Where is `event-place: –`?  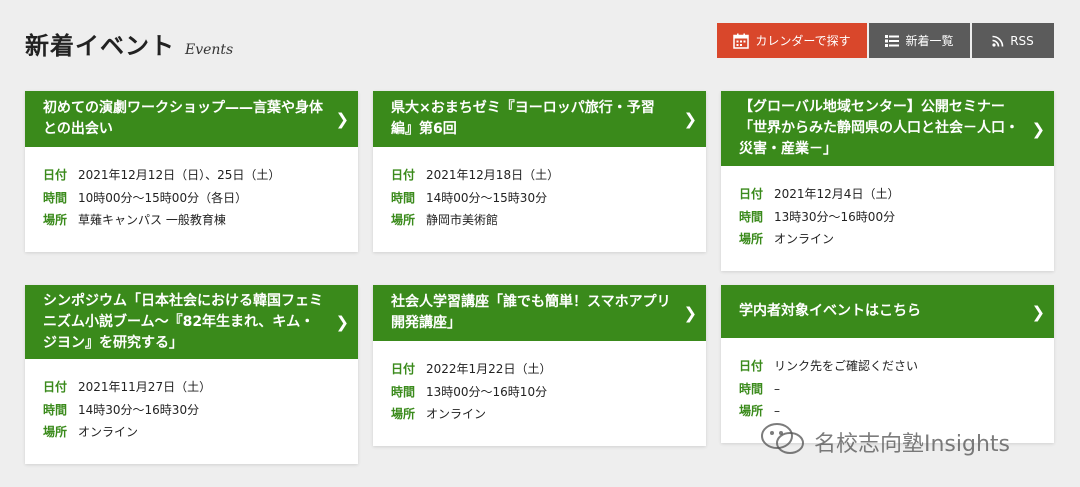
event-place: – is located at coordinates (777, 411).